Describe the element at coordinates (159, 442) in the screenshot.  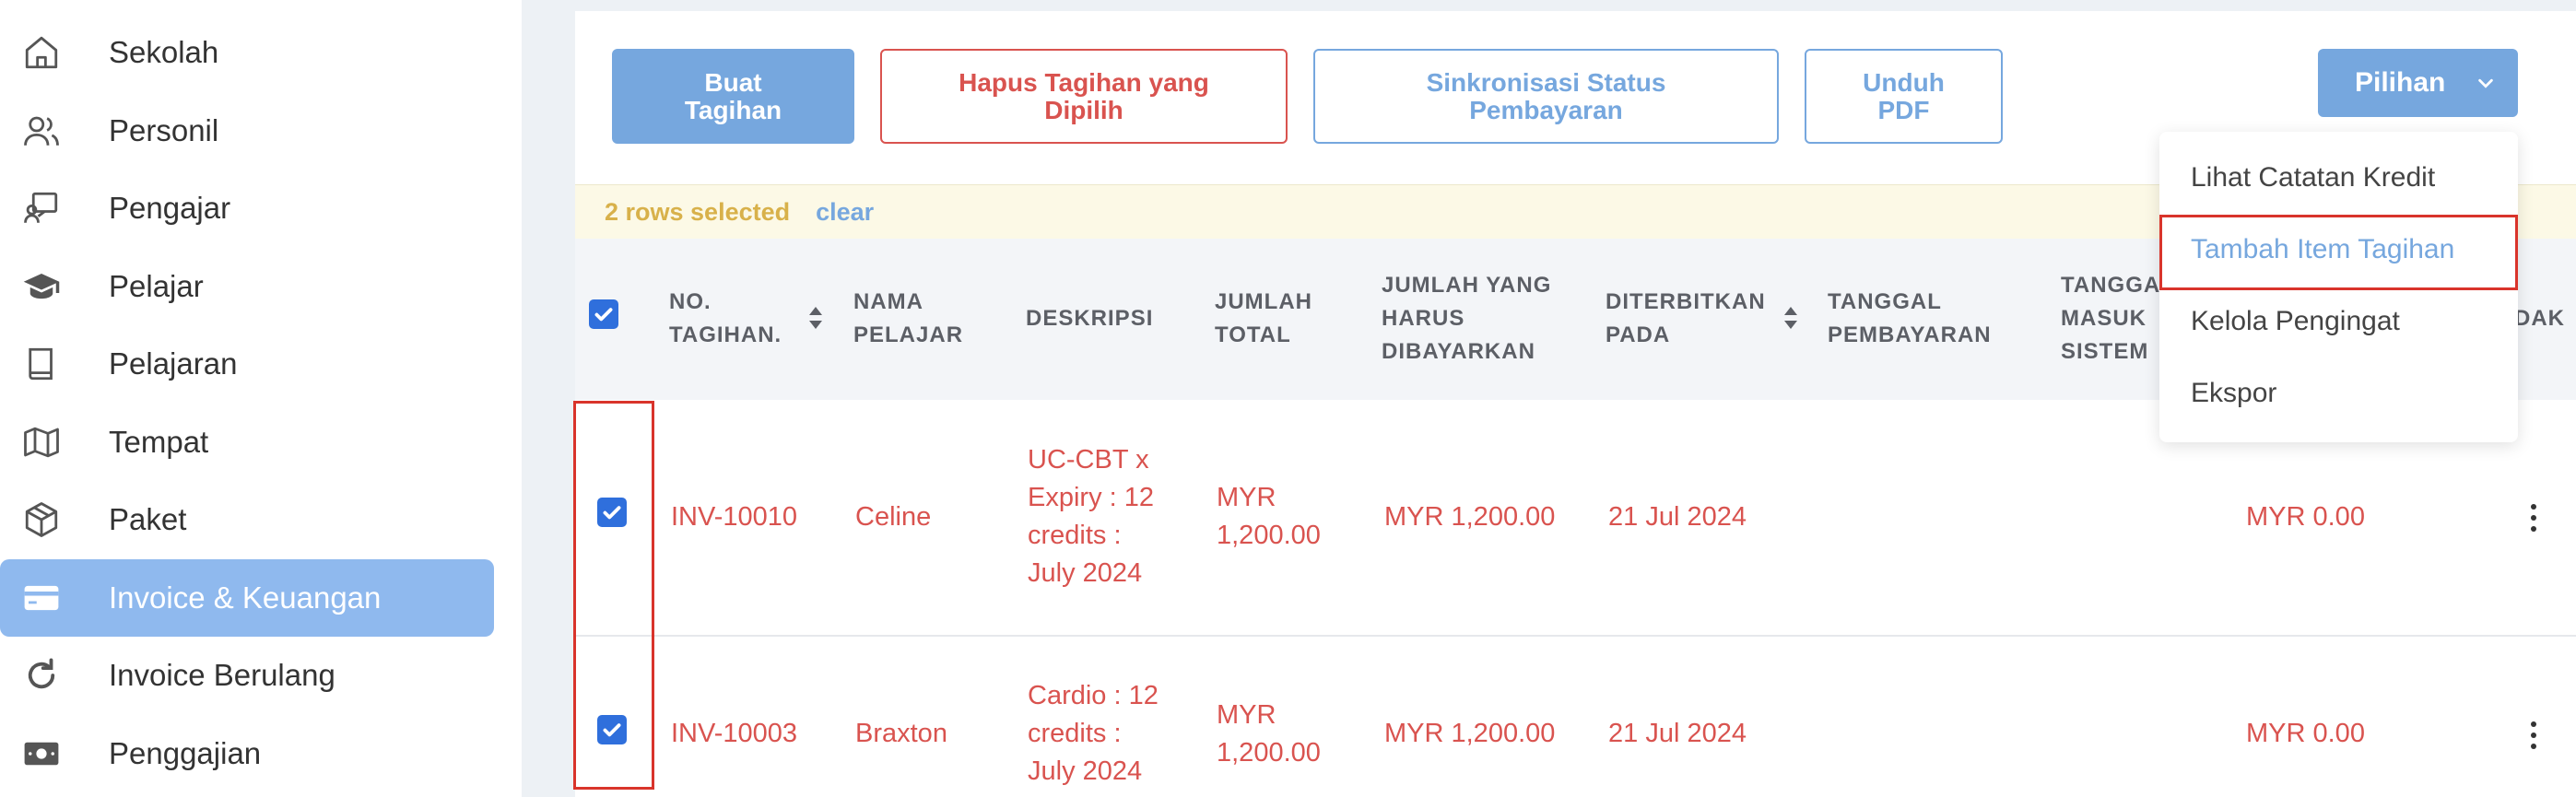
I see `sidebar-item-label: Tempat` at that location.